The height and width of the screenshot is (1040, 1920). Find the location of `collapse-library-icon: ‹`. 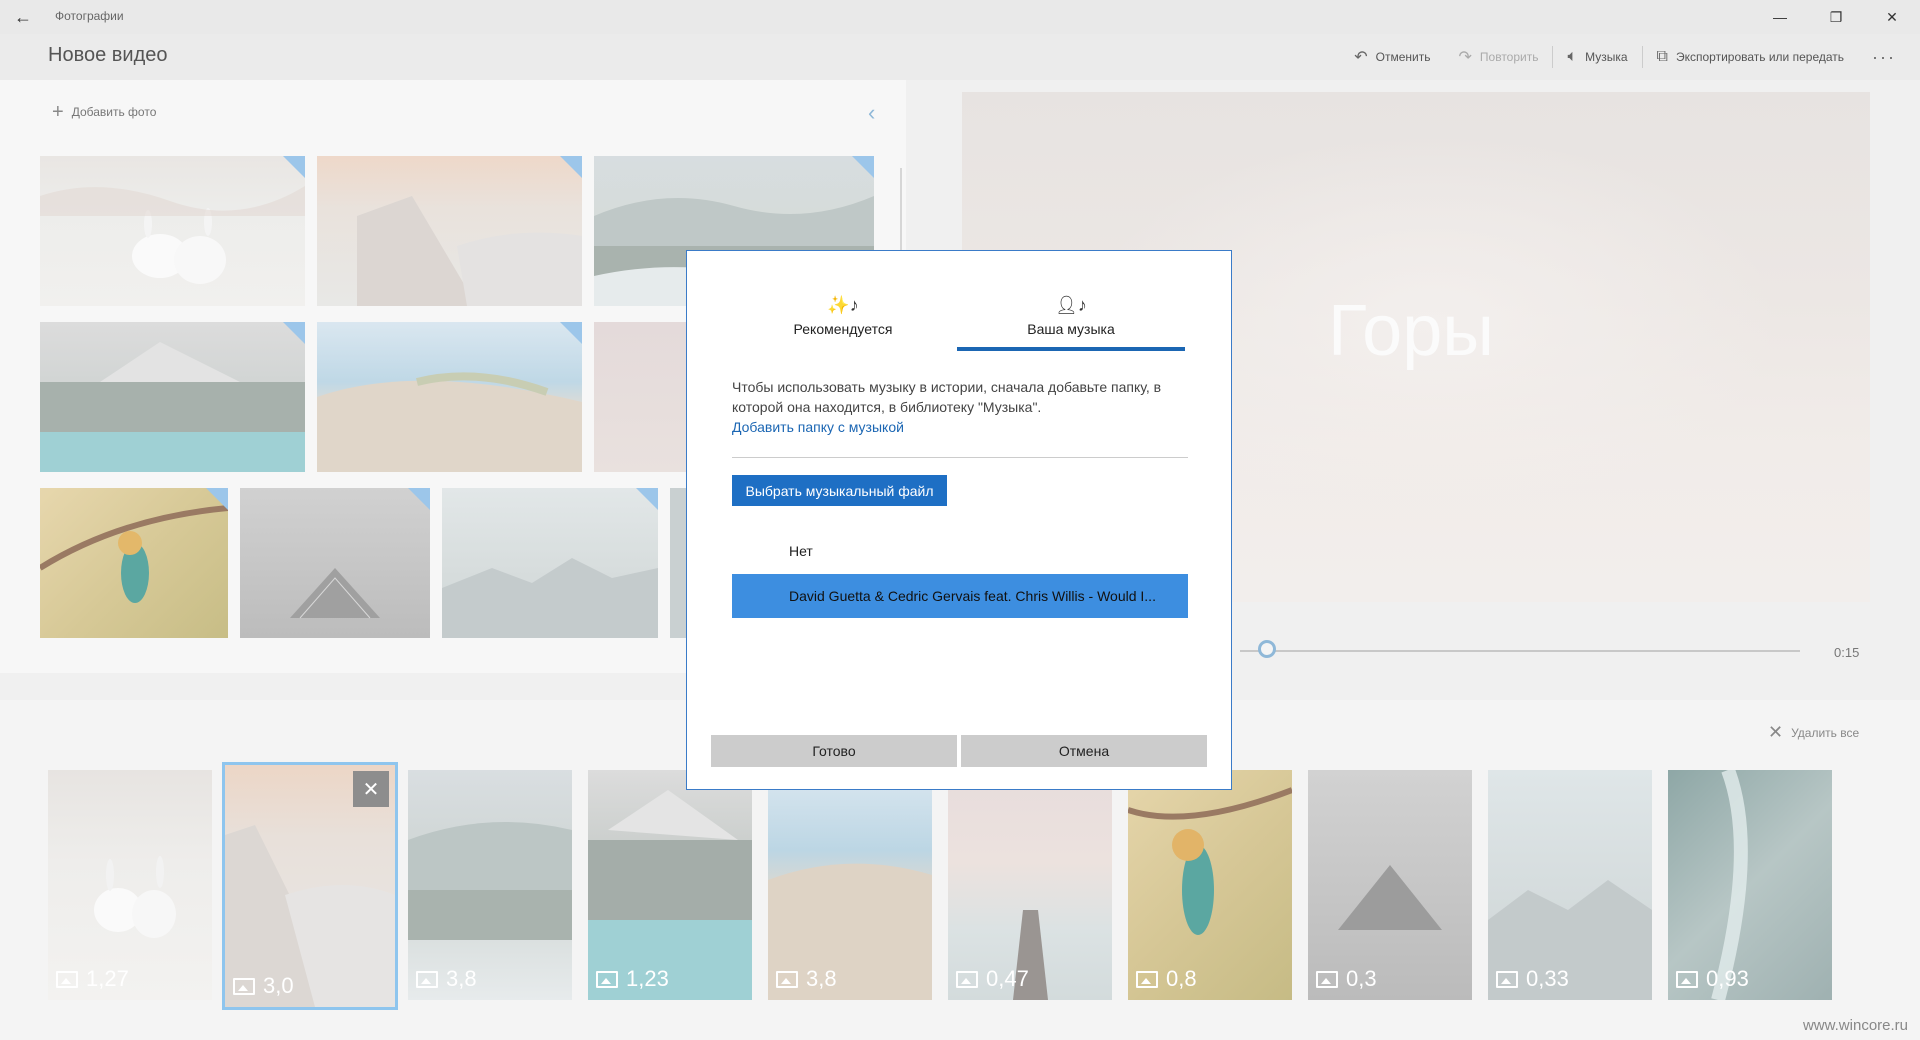

collapse-library-icon: ‹ is located at coordinates (871, 113).